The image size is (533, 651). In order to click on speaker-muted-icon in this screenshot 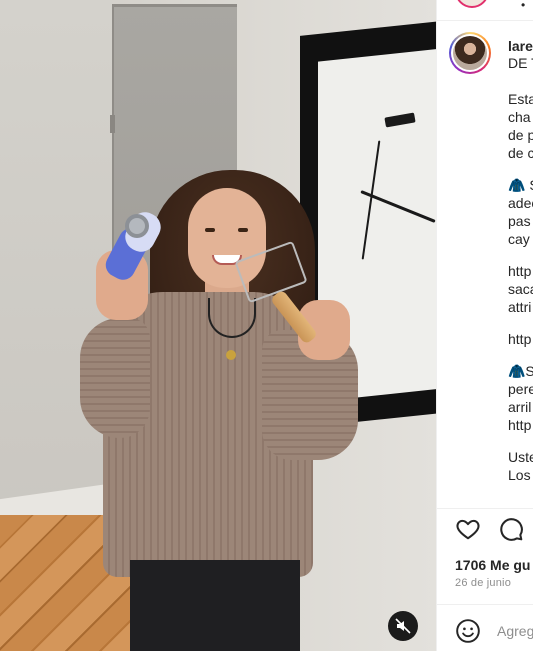, I will do `click(403, 626)`.